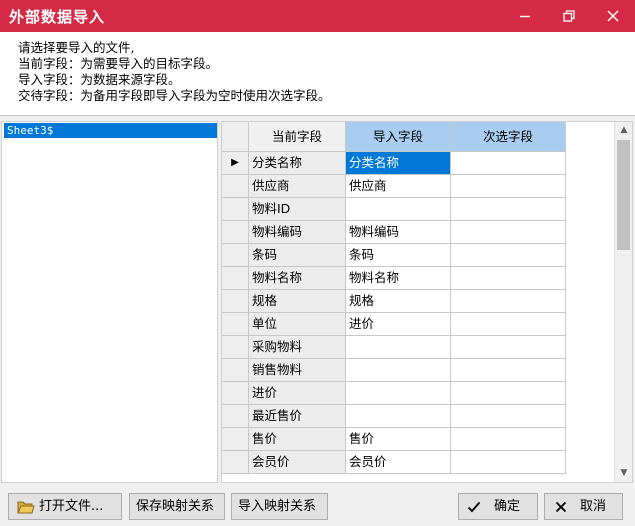 The image size is (635, 526). What do you see at coordinates (398, 439) in the screenshot?
I see `import-field-cell: 售价` at bounding box center [398, 439].